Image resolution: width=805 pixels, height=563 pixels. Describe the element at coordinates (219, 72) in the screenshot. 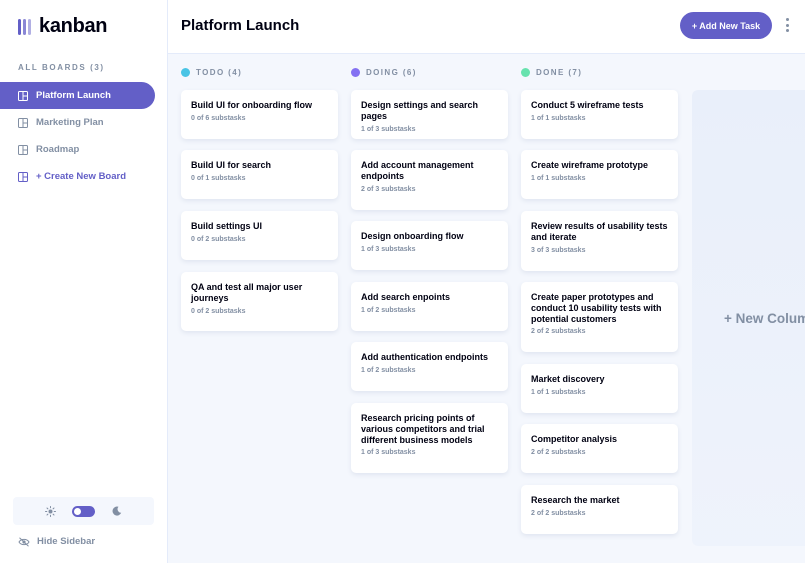

I see `column-heading-label: TODO (4)` at that location.